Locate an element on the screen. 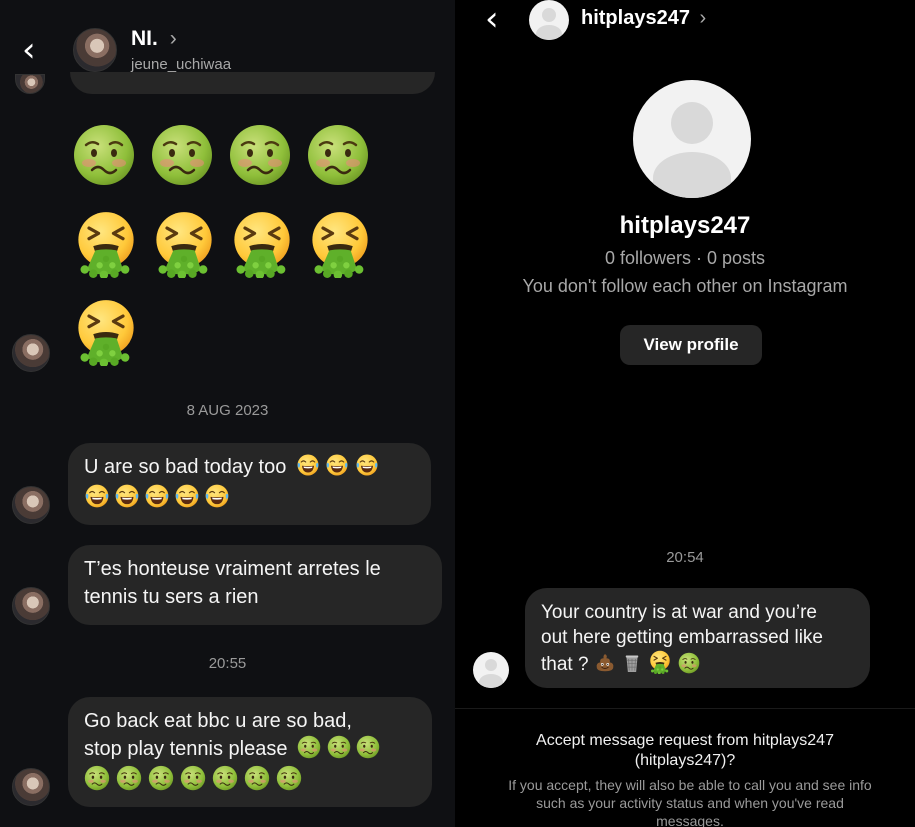 This screenshot has height=827, width=915. request-info-line: messages. is located at coordinates (690, 820).